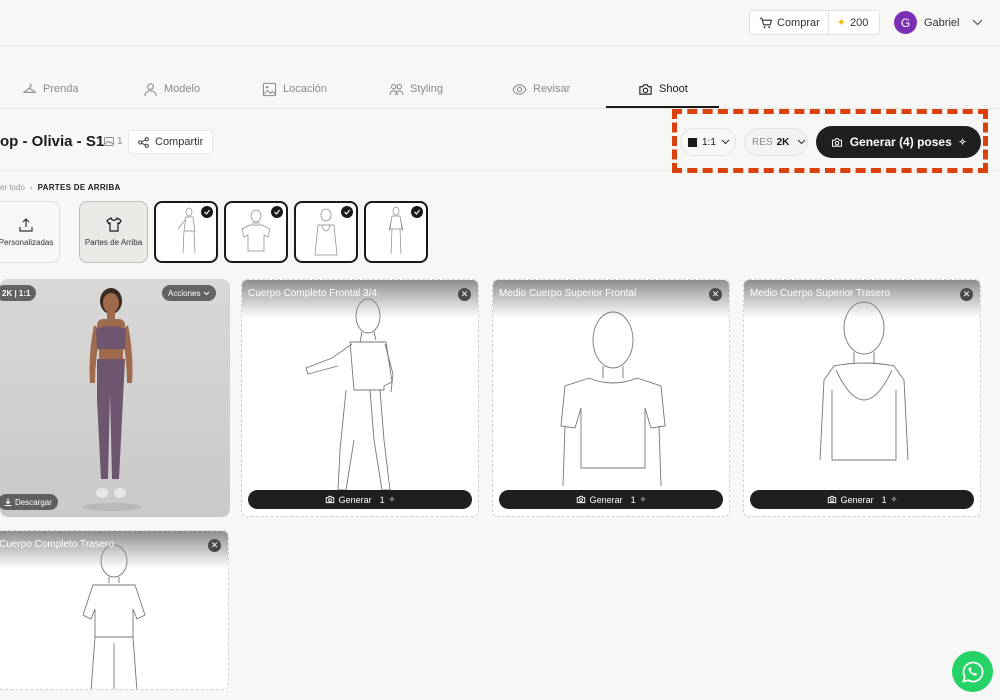 This screenshot has width=1000, height=700. I want to click on whatsapp-icon, so click(972, 672).